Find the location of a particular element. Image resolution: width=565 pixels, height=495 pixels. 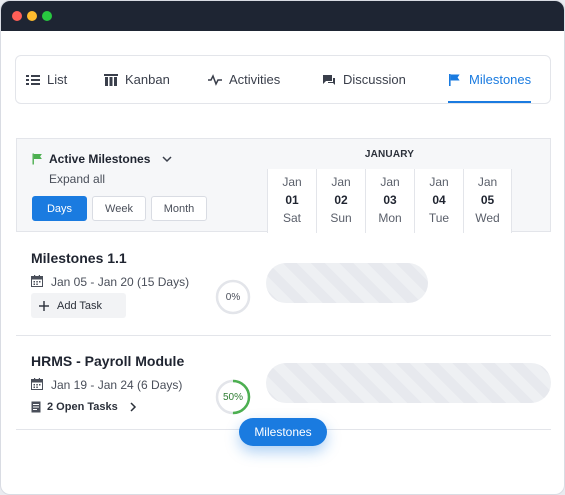

milestone-dates: Jan 05 - Jan 20 (15 Days) is located at coordinates (120, 282).